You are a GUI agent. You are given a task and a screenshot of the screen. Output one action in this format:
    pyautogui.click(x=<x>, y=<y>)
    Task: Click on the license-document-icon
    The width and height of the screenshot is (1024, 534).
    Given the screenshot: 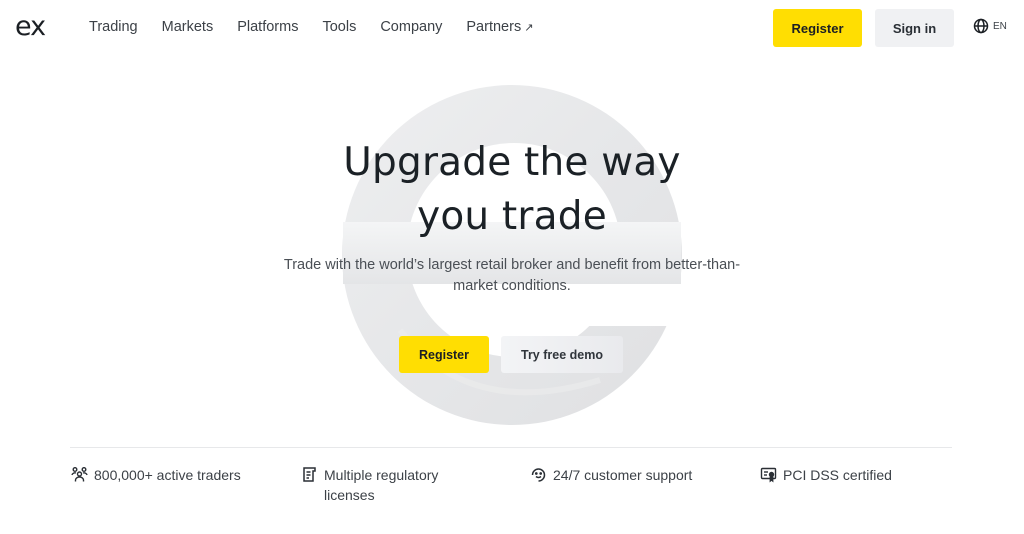 What is the action you would take?
    pyautogui.click(x=309, y=474)
    